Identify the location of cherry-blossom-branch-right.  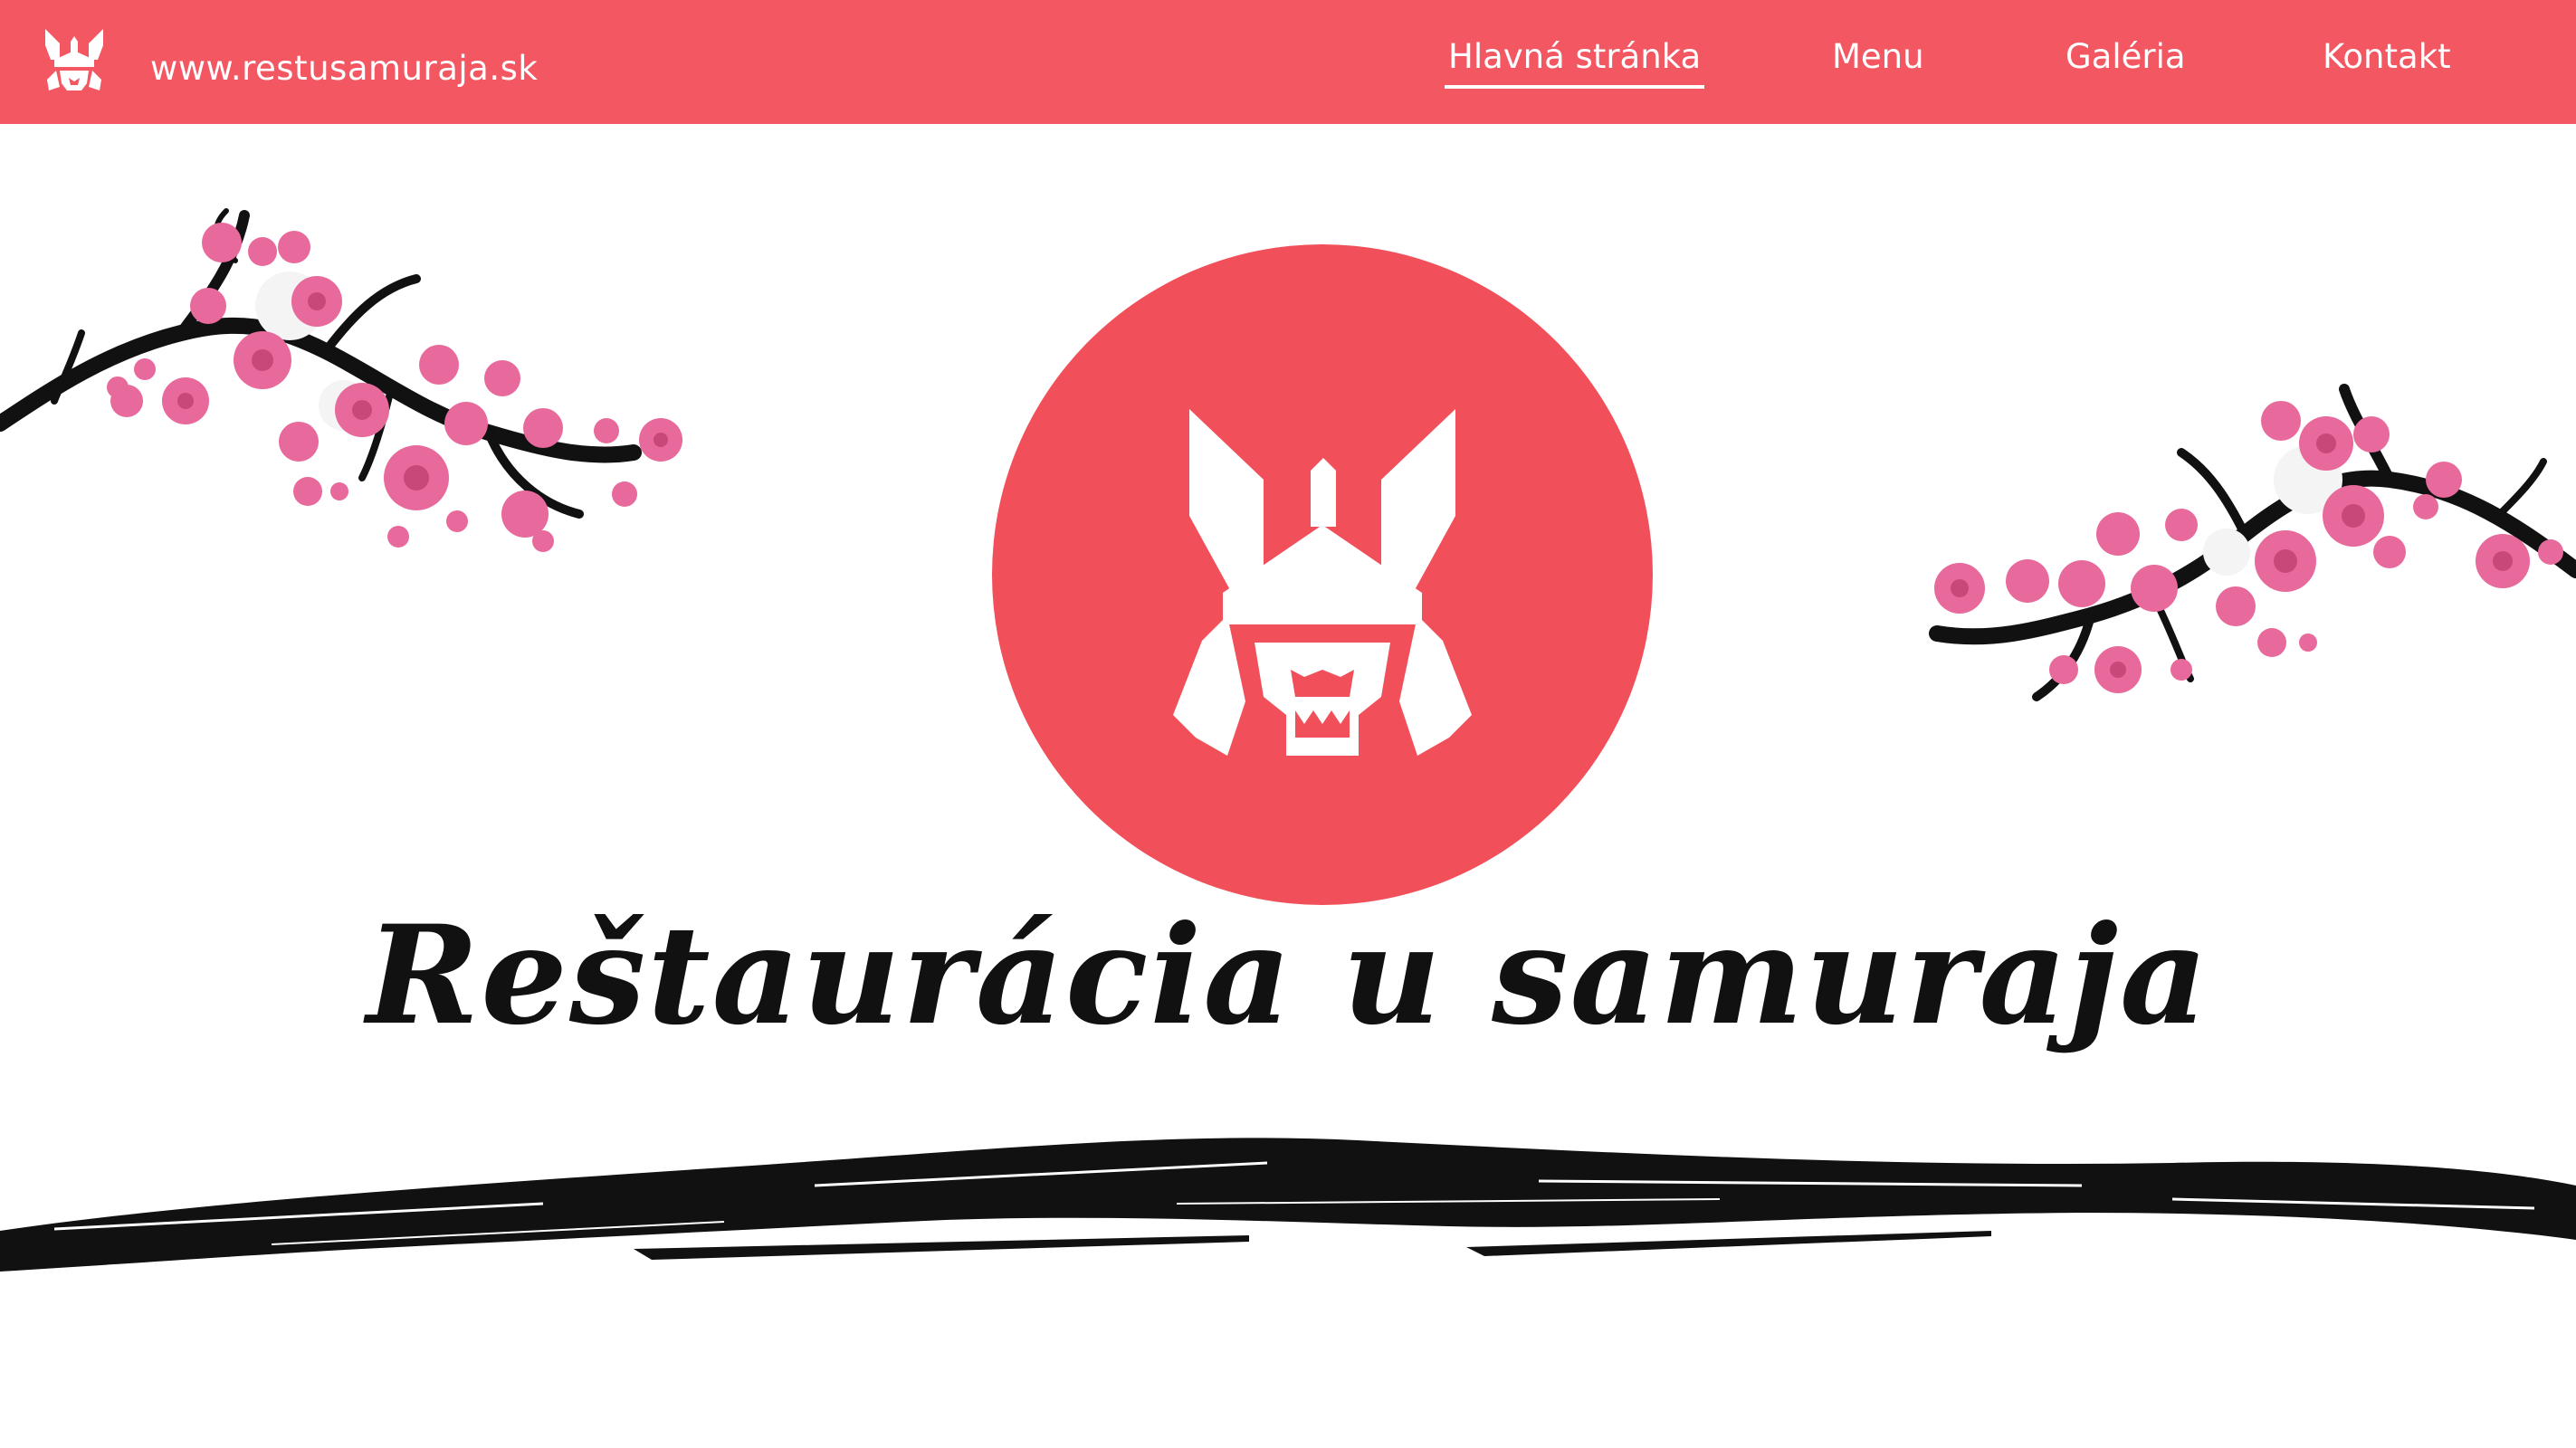
(2252, 542).